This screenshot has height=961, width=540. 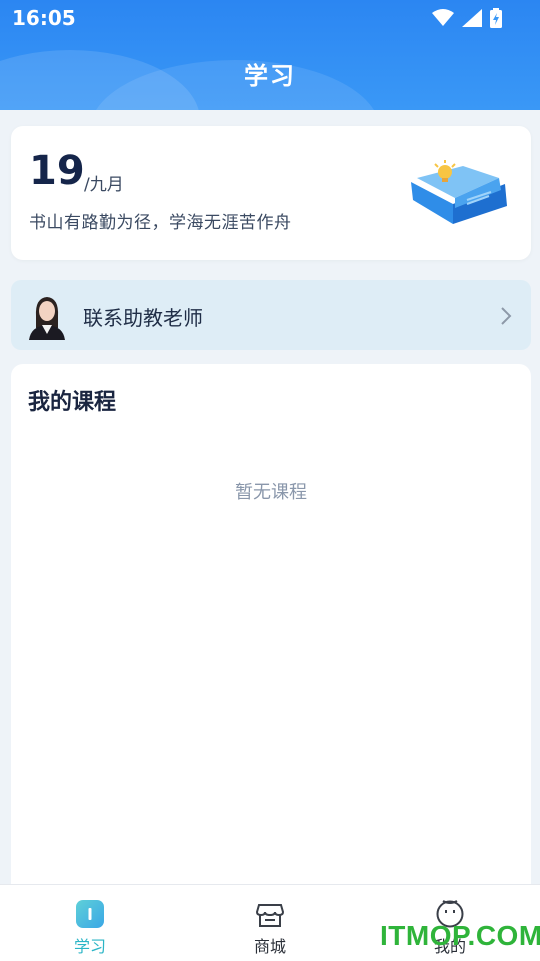 What do you see at coordinates (443, 17) in the screenshot?
I see `wifi-icon` at bounding box center [443, 17].